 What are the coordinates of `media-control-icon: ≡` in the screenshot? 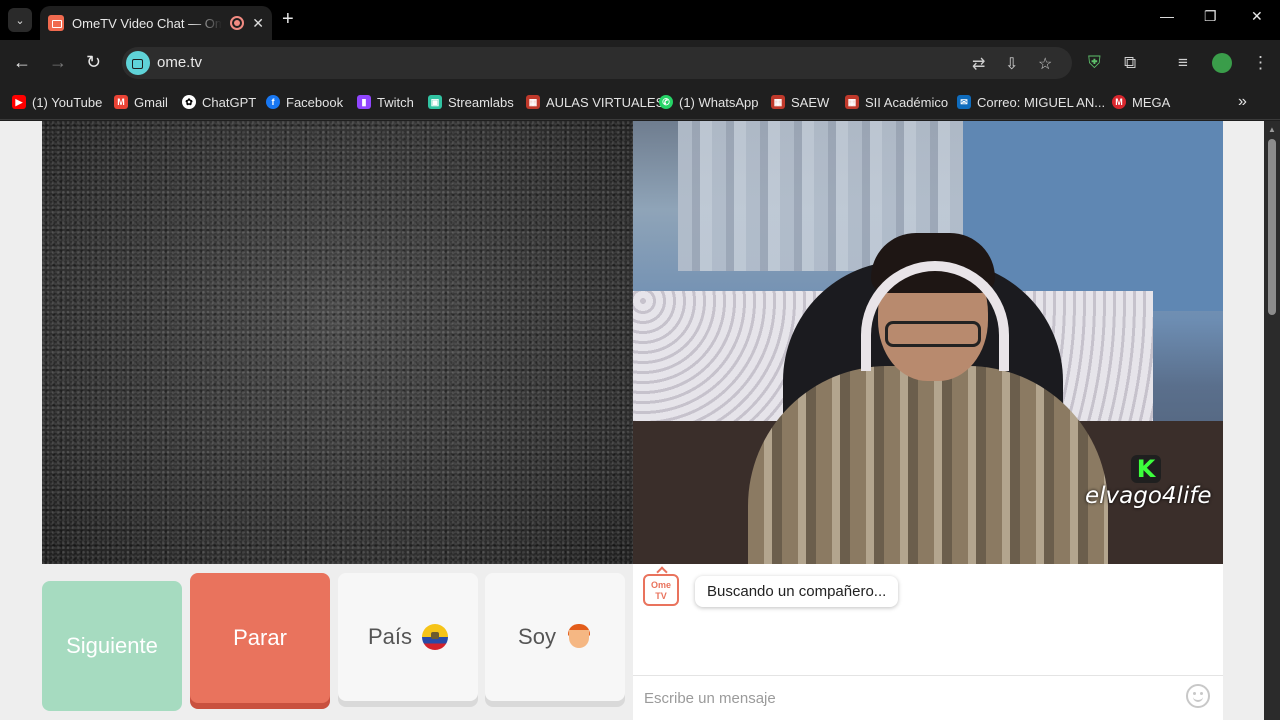 It's located at (1183, 63).